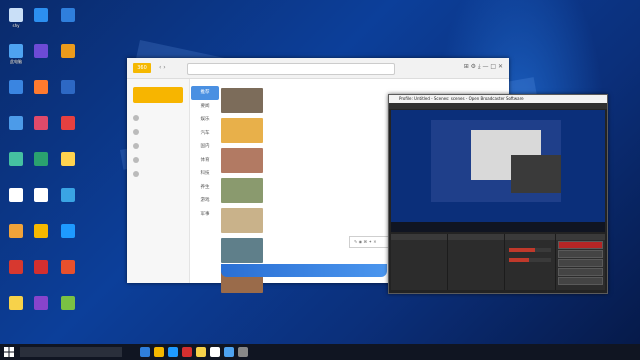 The image size is (640, 360). What do you see at coordinates (498, 290) in the screenshot?
I see `obs-status-bar` at bounding box center [498, 290].